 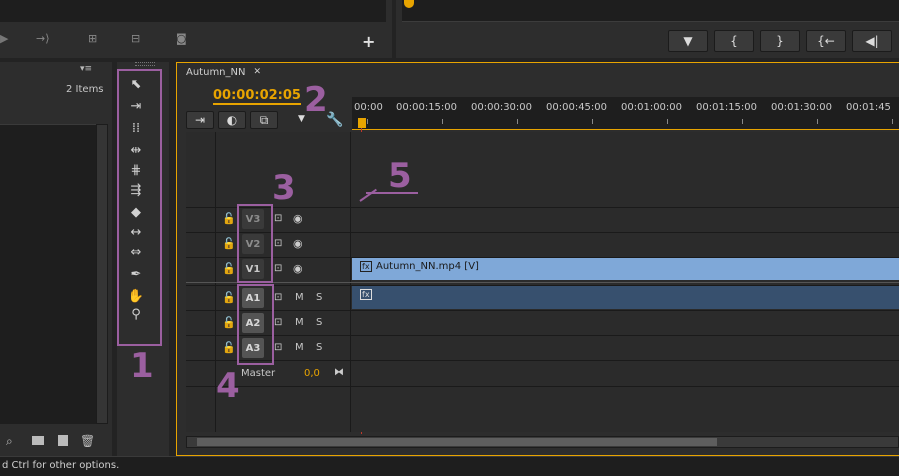 I want to click on annotation-4: 4, so click(x=228, y=386).